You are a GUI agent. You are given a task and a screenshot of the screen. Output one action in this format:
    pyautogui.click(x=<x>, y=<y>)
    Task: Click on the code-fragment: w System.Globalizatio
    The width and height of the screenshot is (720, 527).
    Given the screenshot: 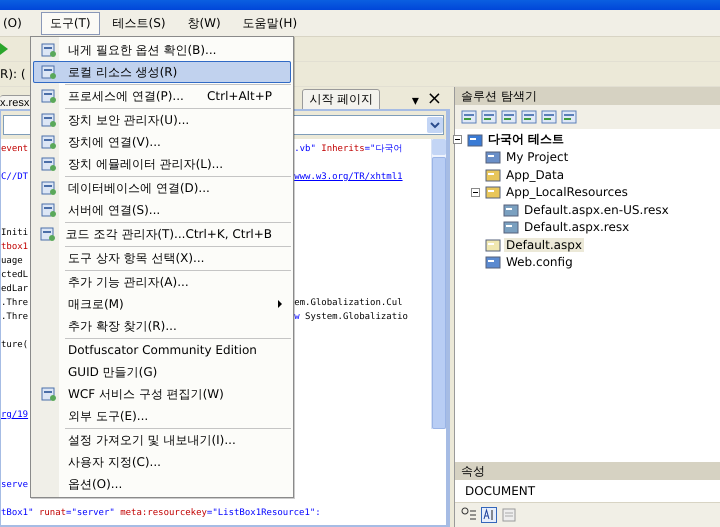 What is the action you would take?
    pyautogui.click(x=351, y=317)
    